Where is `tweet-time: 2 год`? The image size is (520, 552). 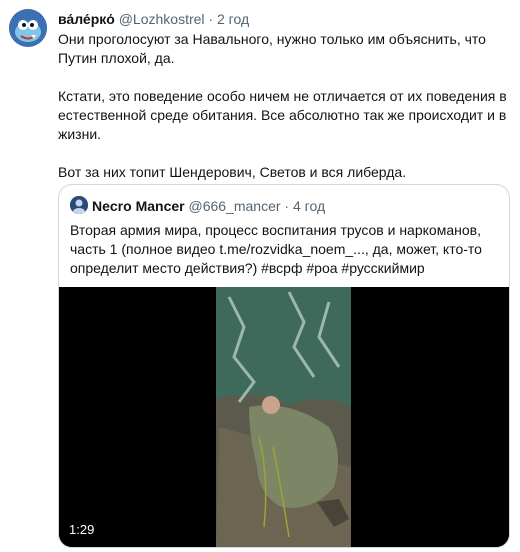 tweet-time: 2 год is located at coordinates (233, 19).